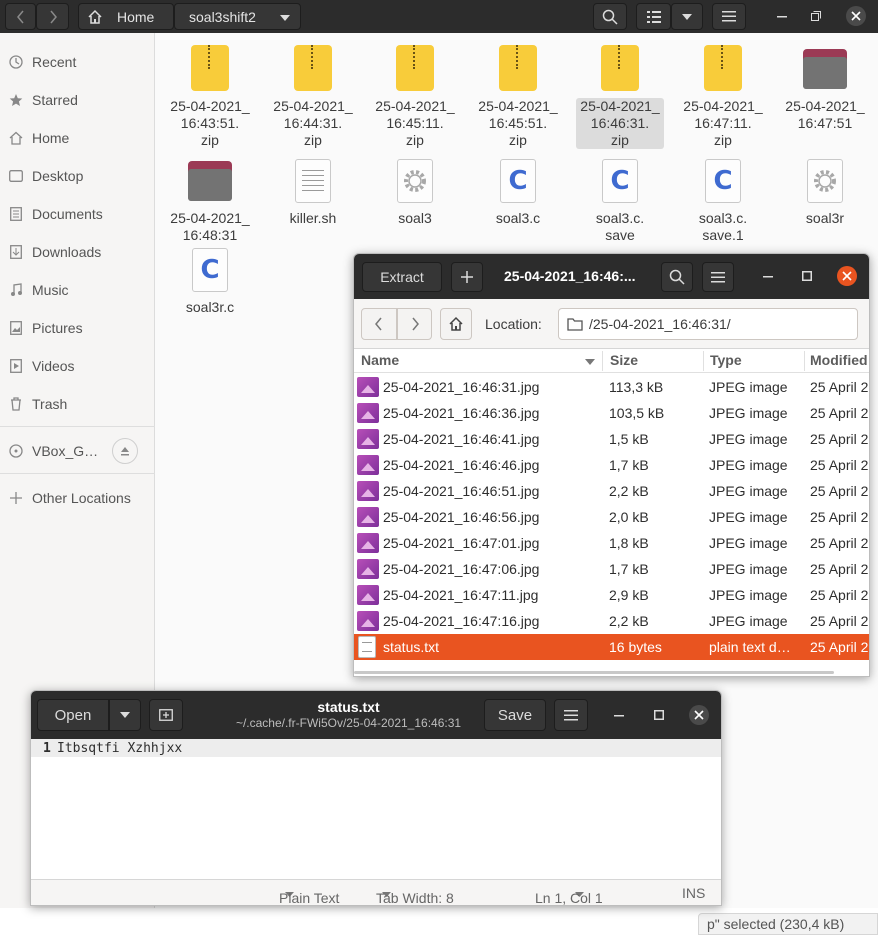  Describe the element at coordinates (461, 439) in the screenshot. I see `row-name: 25-04-2021_16:46:41.jpg` at that location.